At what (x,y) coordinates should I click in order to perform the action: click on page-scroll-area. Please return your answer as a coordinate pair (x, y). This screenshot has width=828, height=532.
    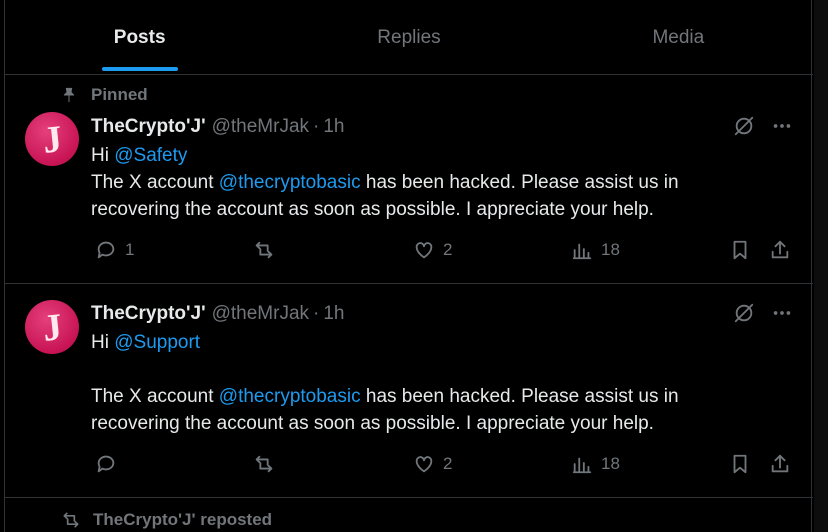
    Looking at the image, I should click on (821, 266).